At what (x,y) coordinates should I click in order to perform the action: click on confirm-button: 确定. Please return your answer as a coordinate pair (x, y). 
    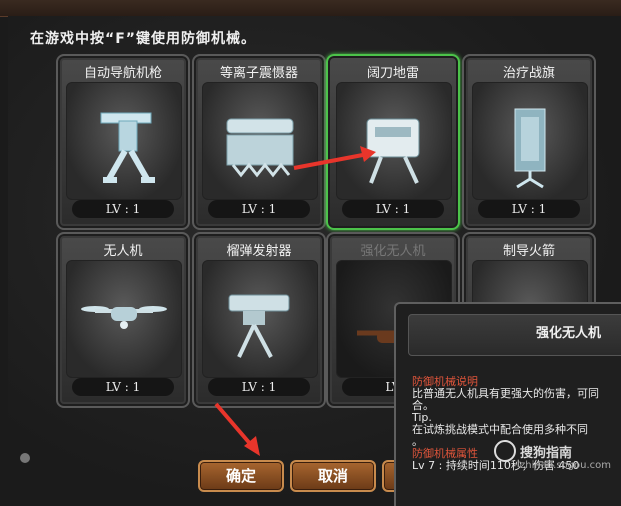
    Looking at the image, I should click on (241, 476).